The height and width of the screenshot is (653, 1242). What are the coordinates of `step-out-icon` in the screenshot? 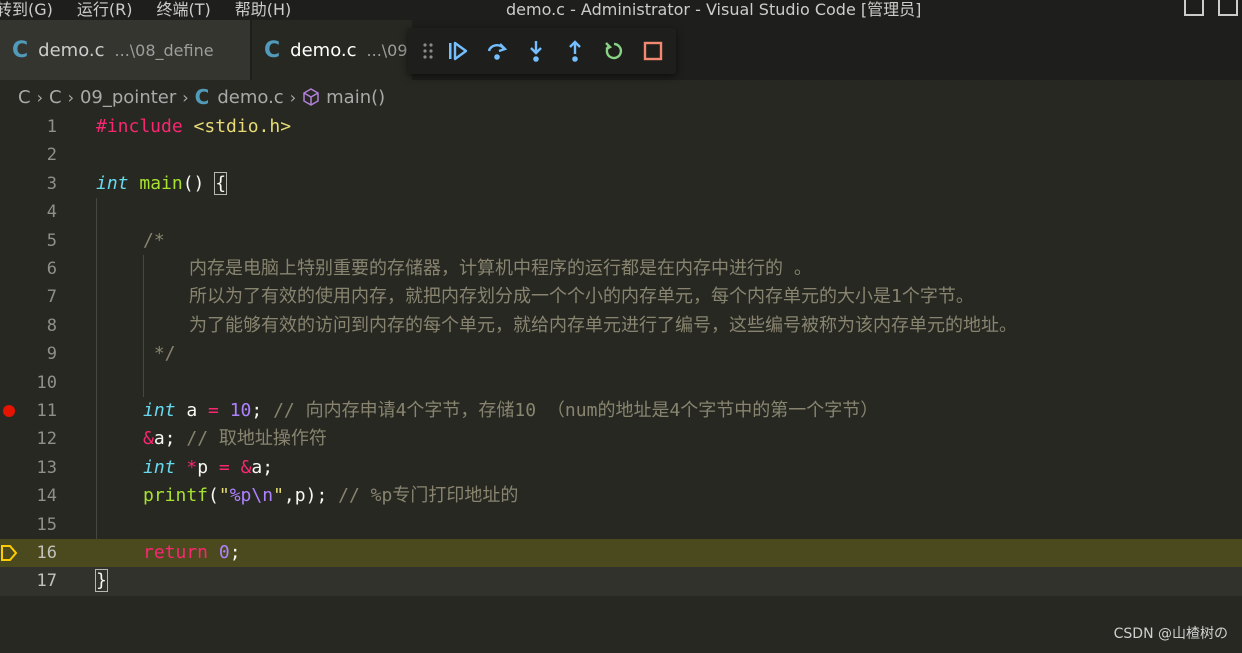 It's located at (574, 51).